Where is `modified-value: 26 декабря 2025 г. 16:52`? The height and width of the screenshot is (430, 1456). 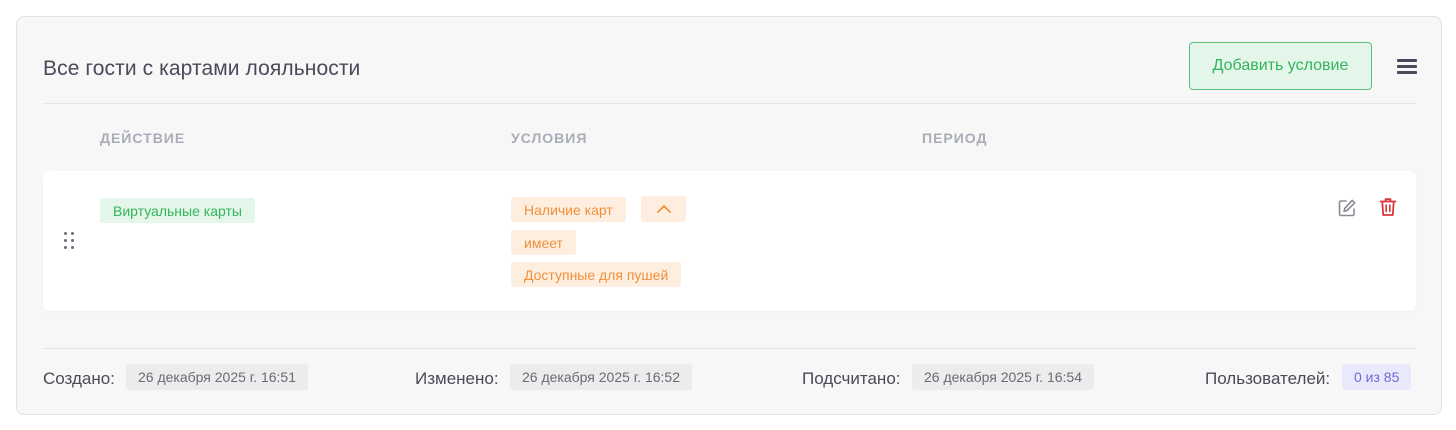 modified-value: 26 декабря 2025 г. 16:52 is located at coordinates (601, 377).